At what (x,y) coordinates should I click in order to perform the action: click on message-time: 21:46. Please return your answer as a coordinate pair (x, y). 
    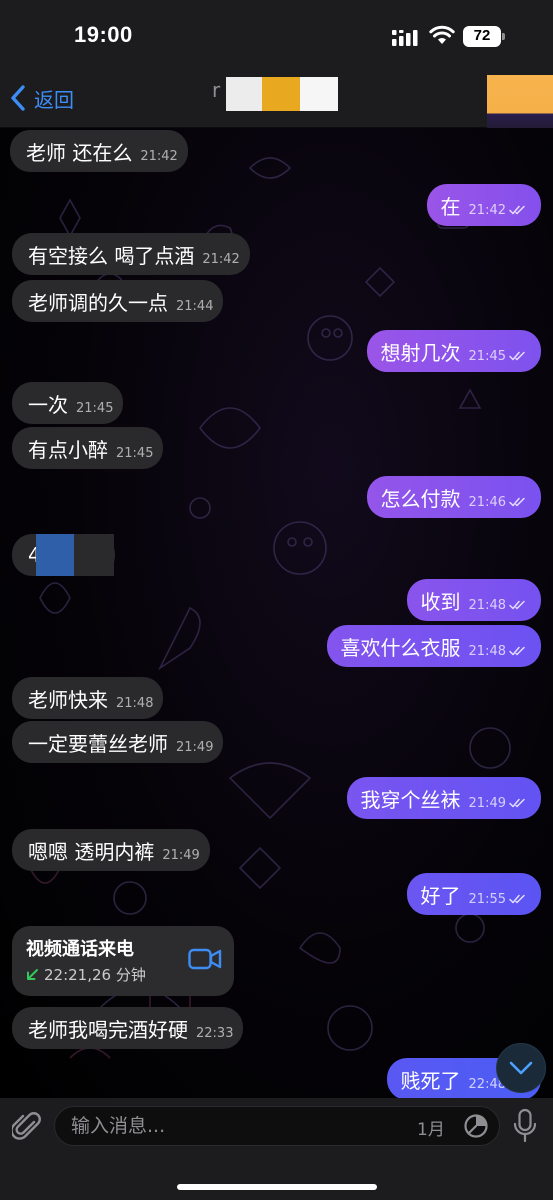
    Looking at the image, I should click on (487, 502).